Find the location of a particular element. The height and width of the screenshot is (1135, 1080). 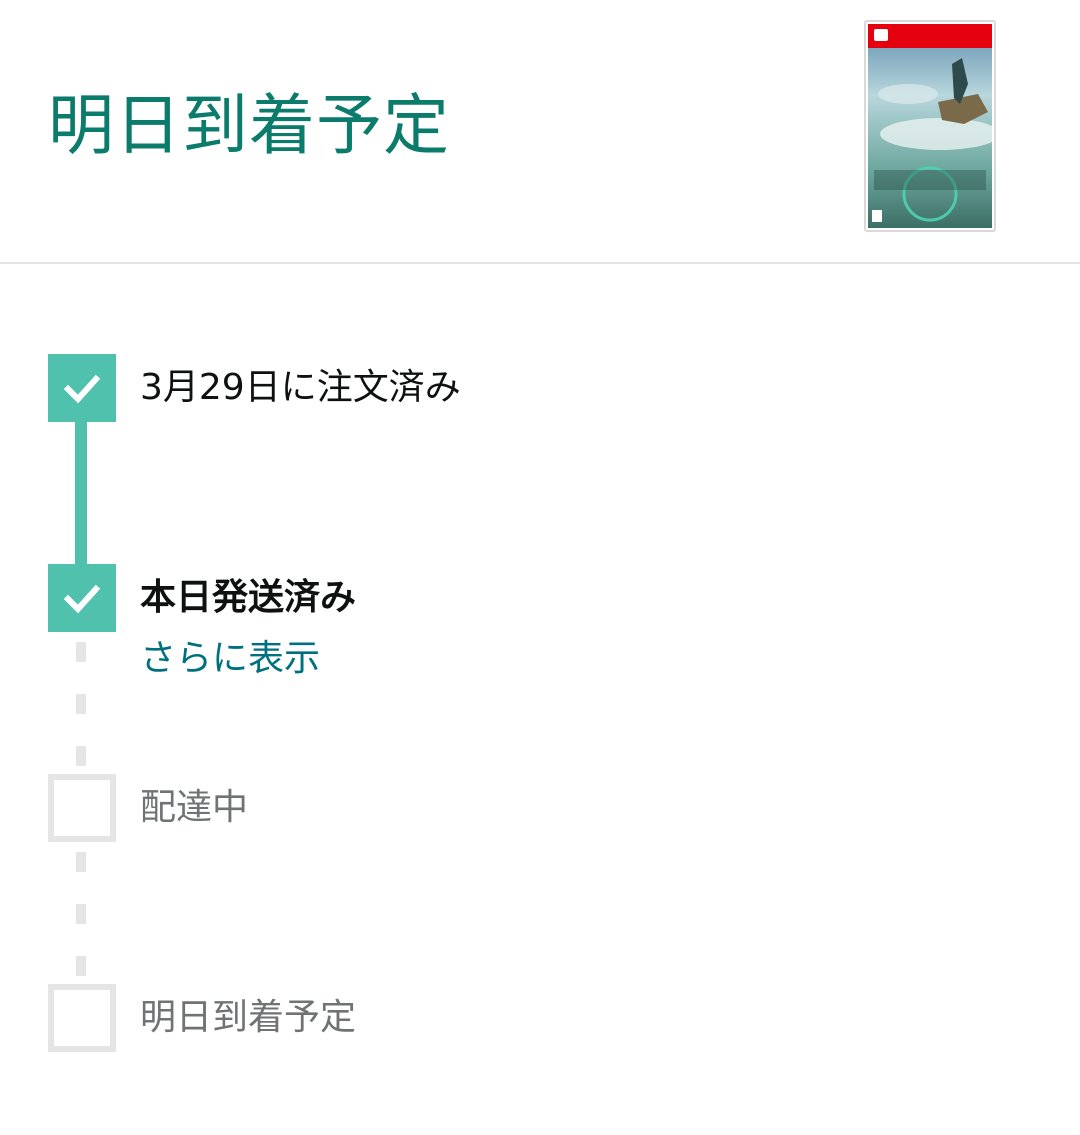

step-arriving-checkbox is located at coordinates (82, 1018).